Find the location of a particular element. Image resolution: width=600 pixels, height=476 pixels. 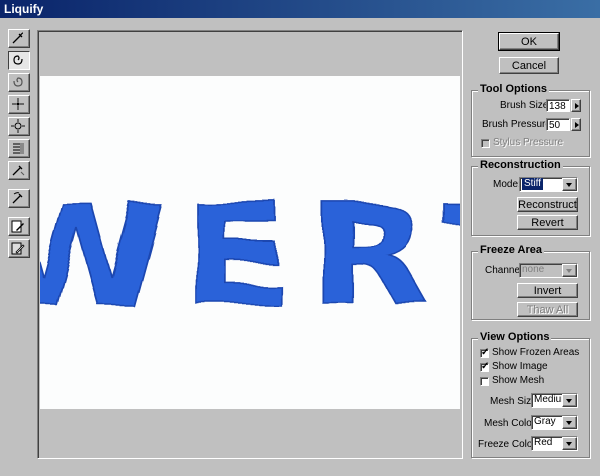

reflection-tool-icon is located at coordinates (18, 170).